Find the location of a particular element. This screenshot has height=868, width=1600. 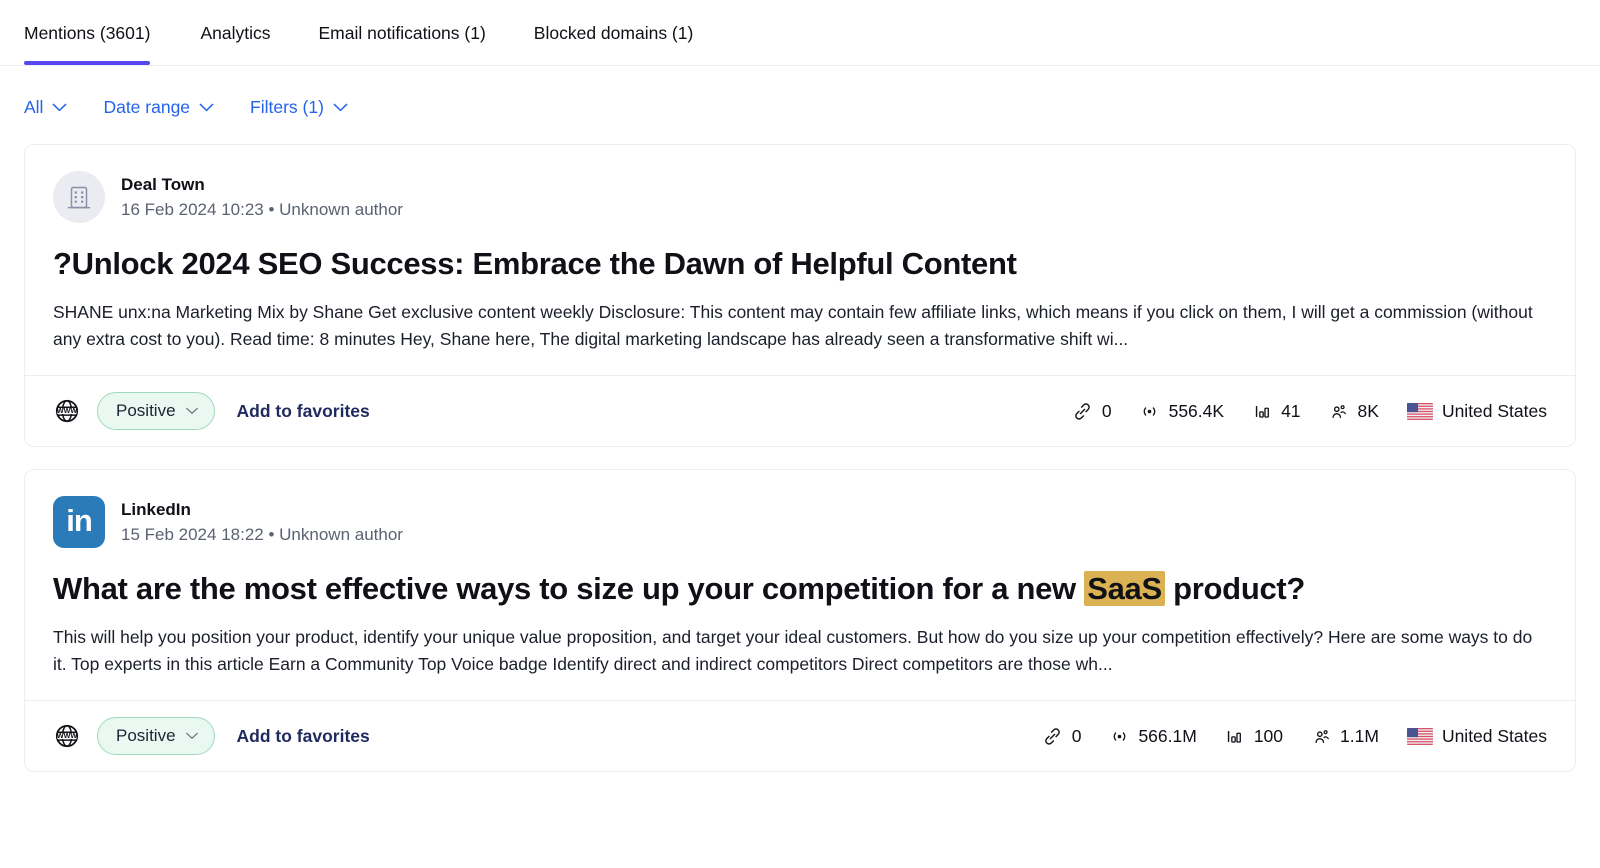

linkedin-icon: in is located at coordinates (79, 522).